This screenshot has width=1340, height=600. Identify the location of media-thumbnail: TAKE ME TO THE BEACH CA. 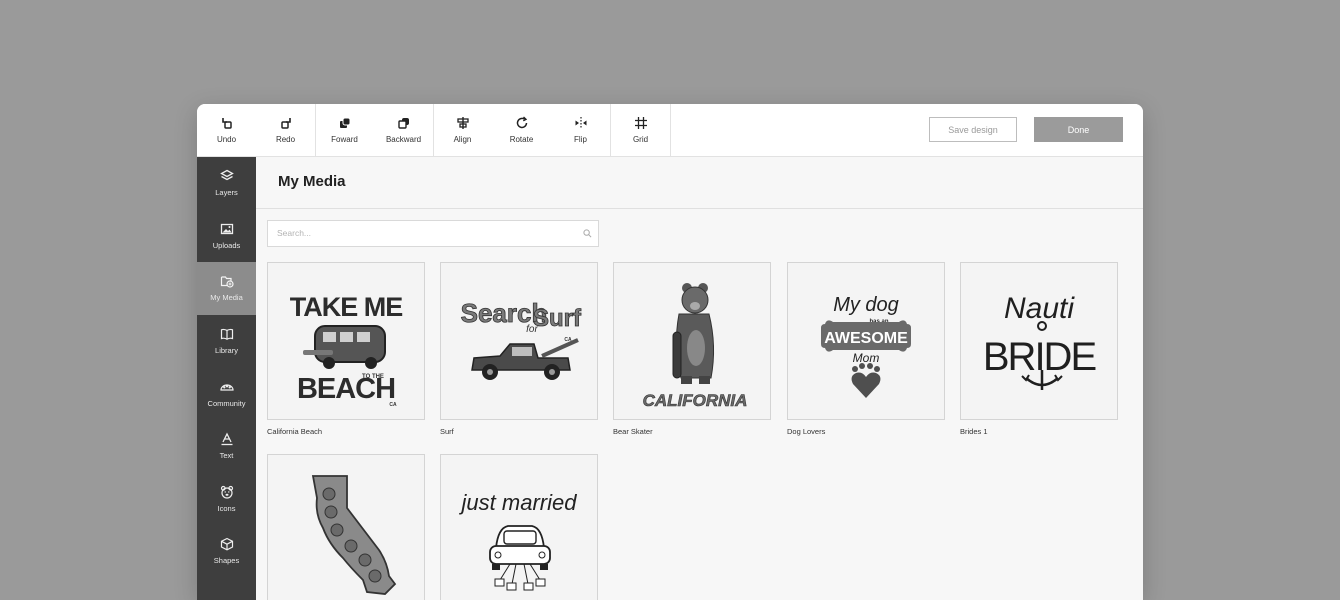
(346, 341).